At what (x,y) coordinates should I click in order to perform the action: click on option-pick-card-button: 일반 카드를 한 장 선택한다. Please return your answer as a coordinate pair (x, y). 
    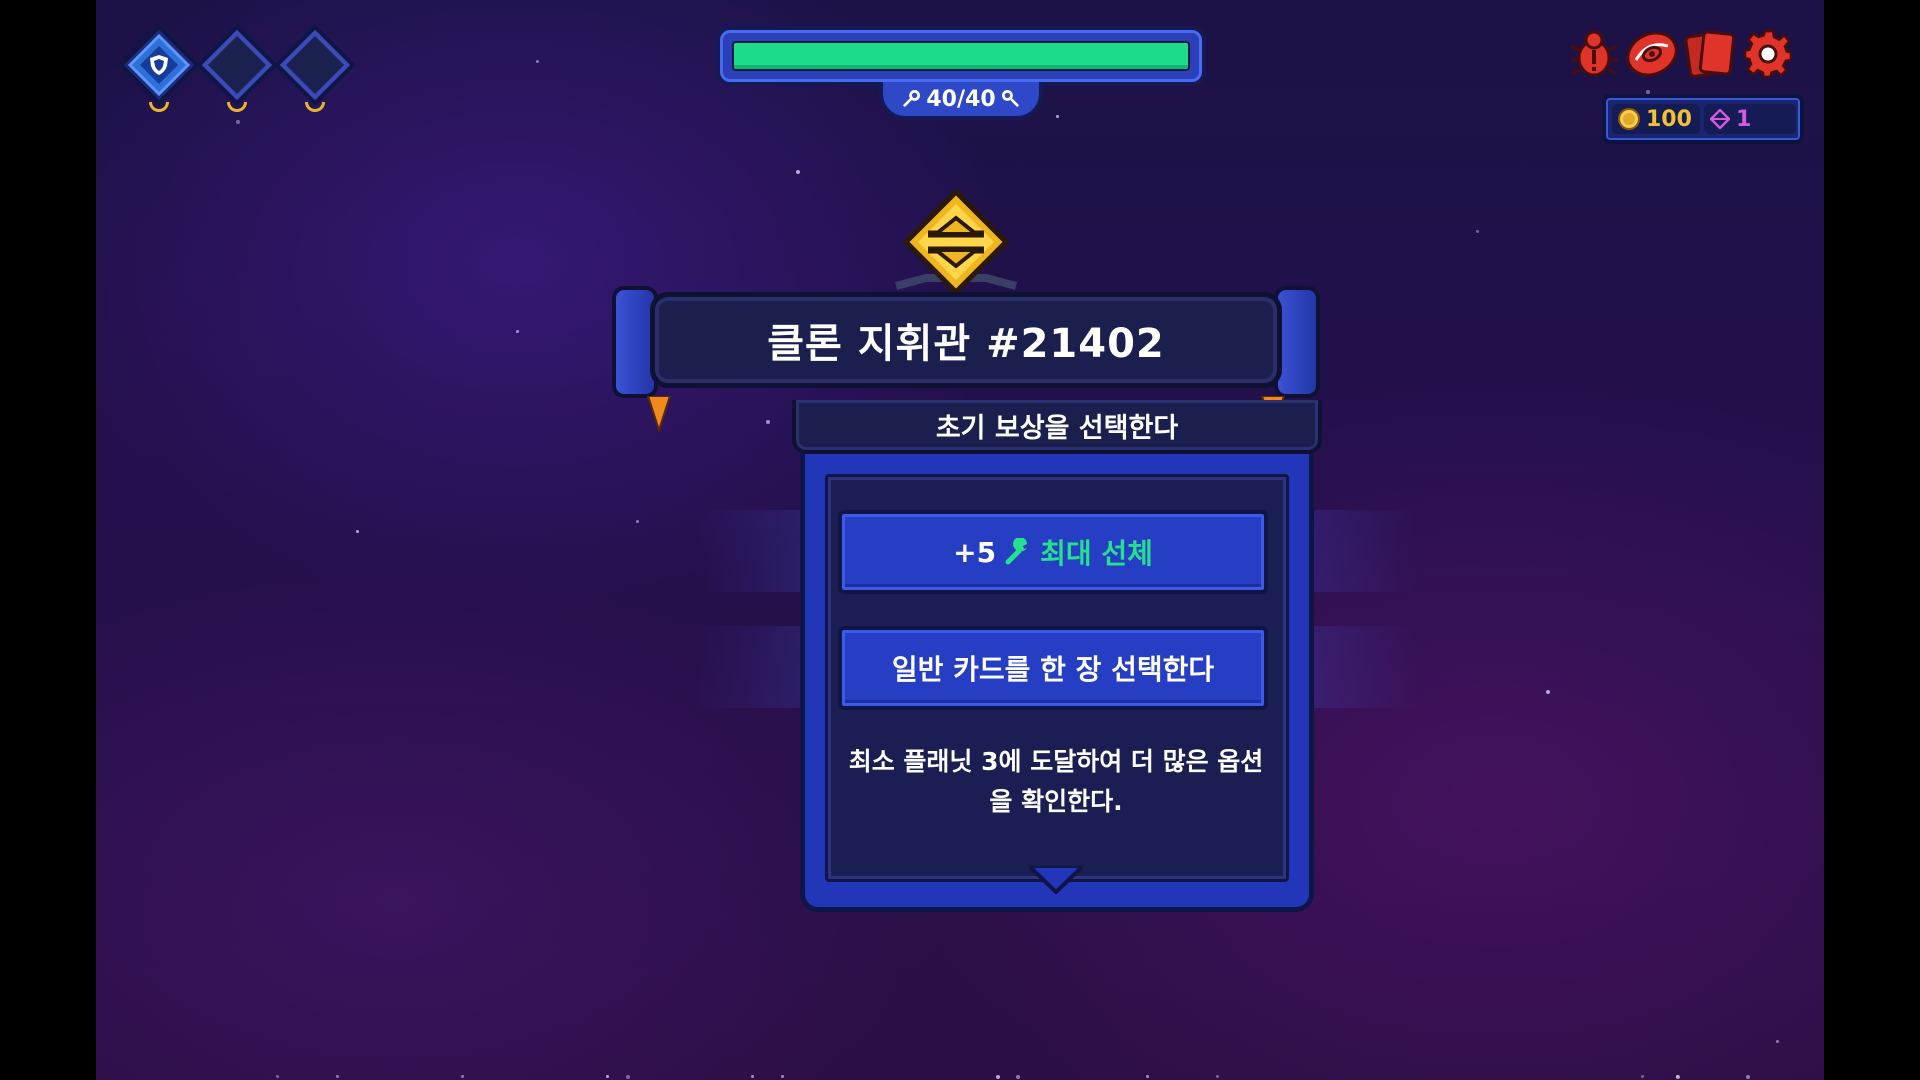
    Looking at the image, I should click on (1053, 668).